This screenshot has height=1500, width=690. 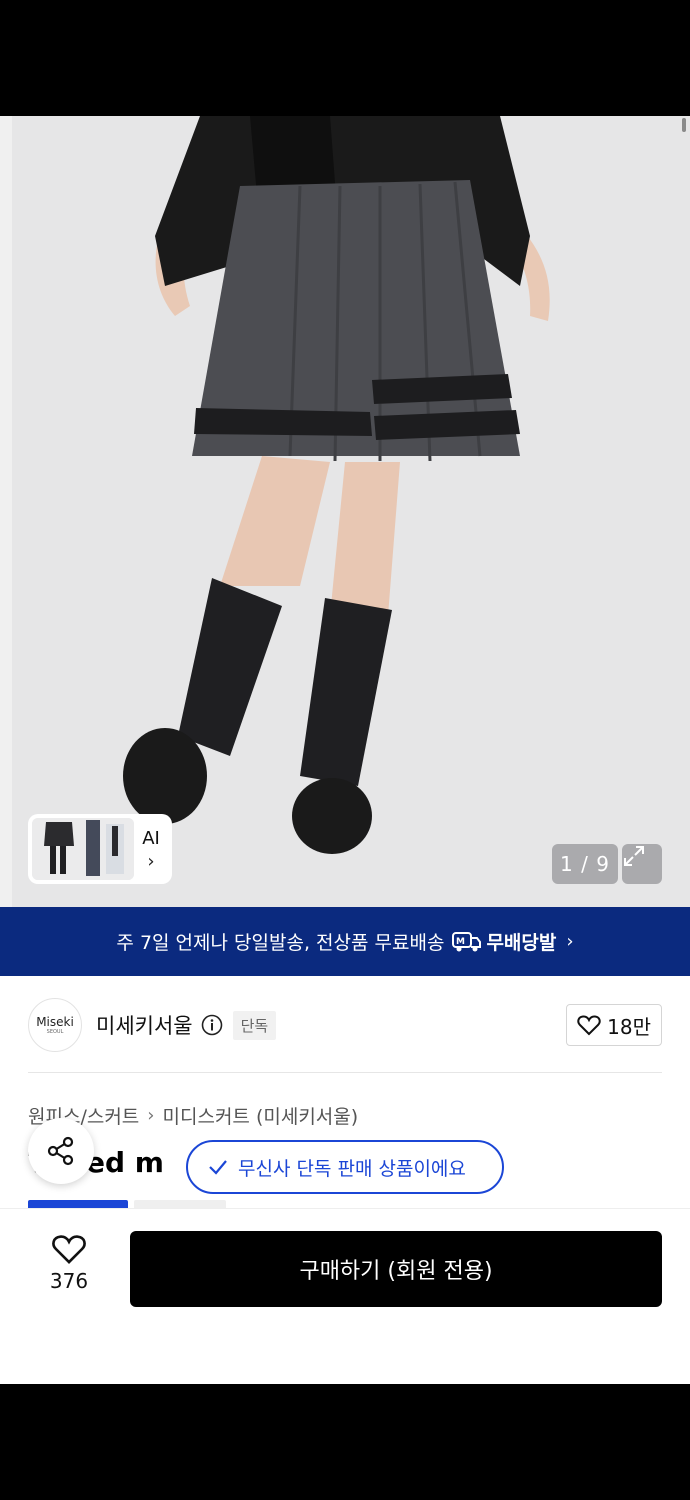 I want to click on ai-link: AI ›, so click(x=151, y=849).